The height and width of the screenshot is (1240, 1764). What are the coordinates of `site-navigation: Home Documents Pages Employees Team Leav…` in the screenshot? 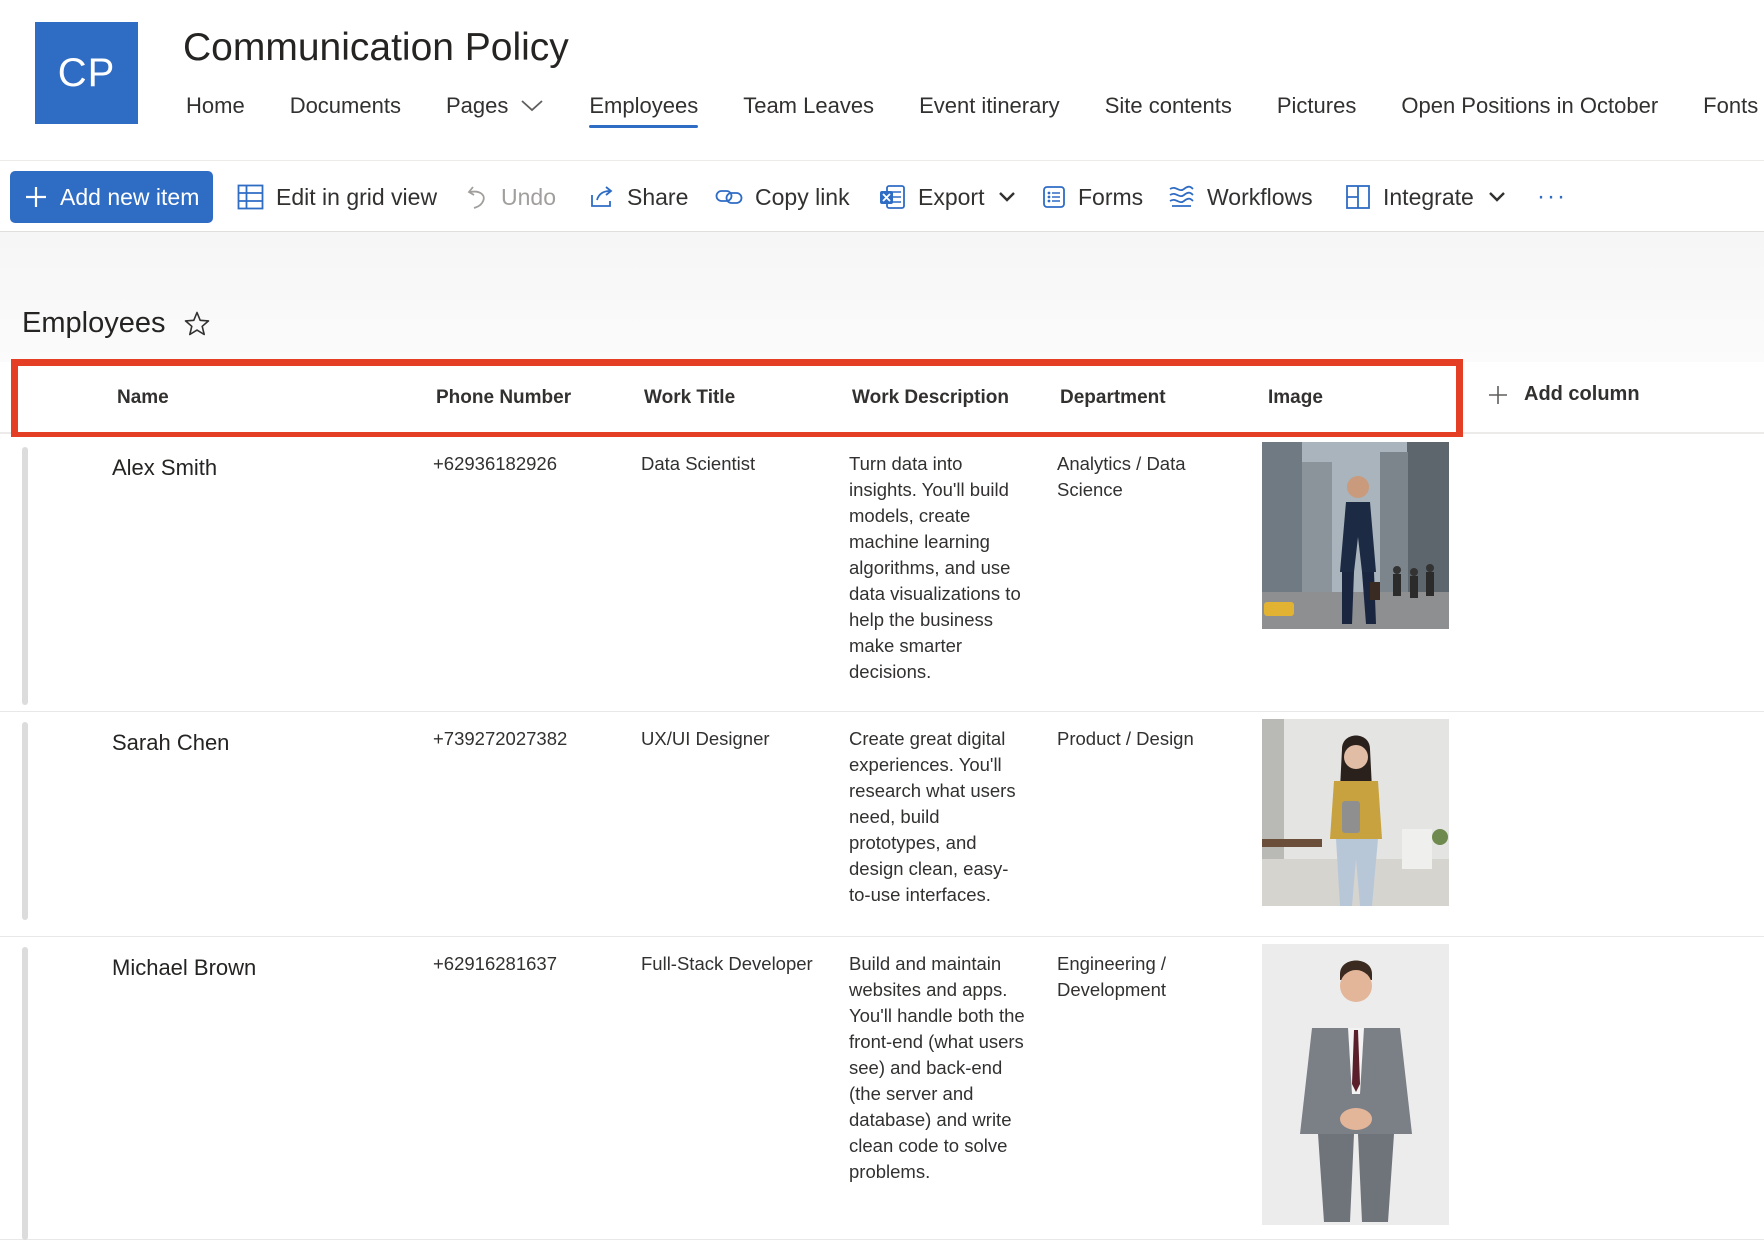 It's located at (972, 107).